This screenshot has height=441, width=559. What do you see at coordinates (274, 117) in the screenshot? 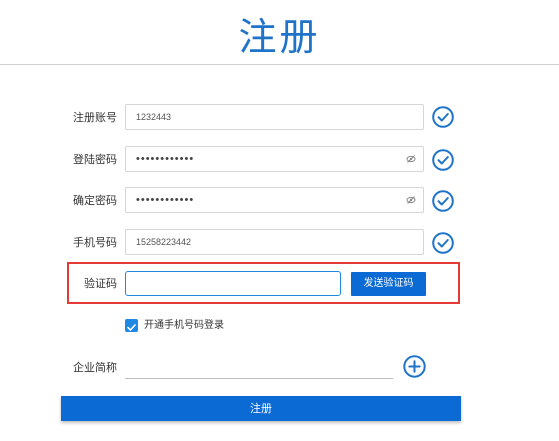
I see `account-field: 1232443` at bounding box center [274, 117].